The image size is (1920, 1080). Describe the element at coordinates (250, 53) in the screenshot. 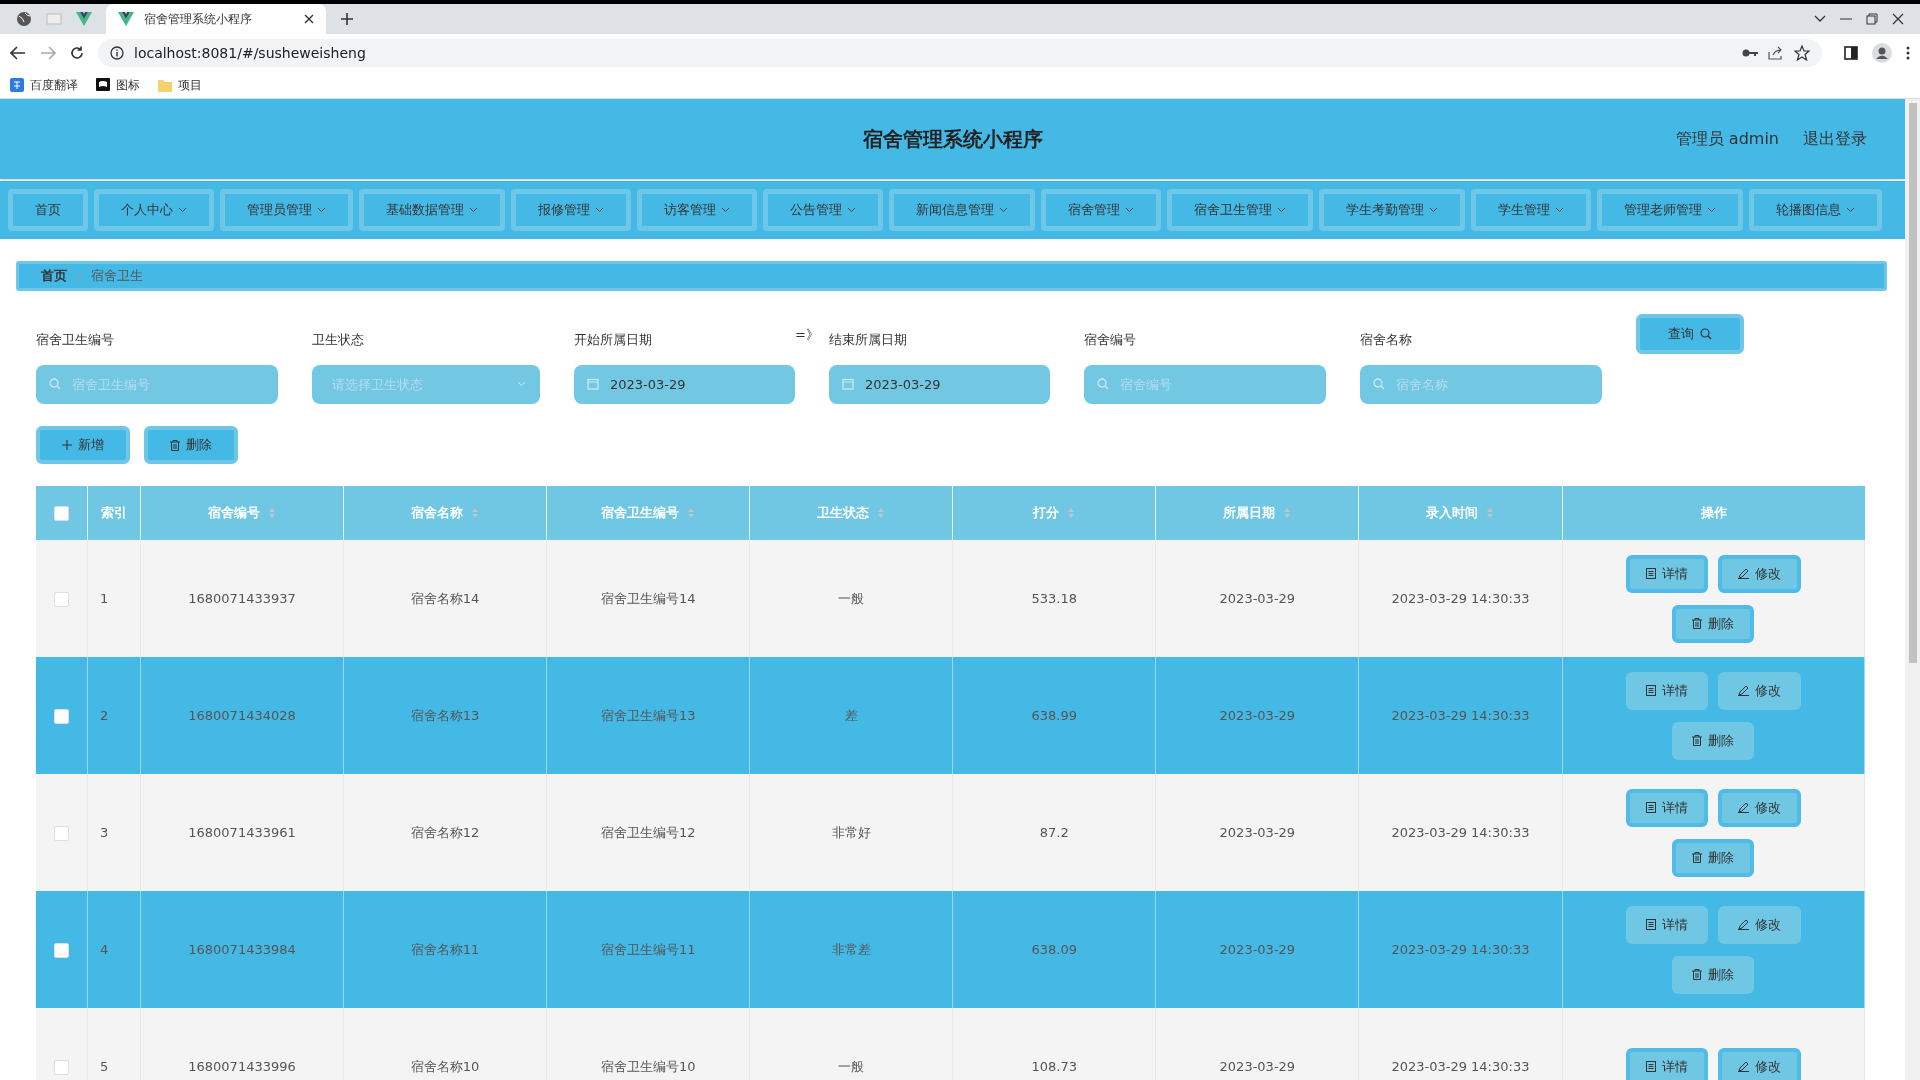

I see `url-text: localhost:8081/#/susheweisheng` at that location.